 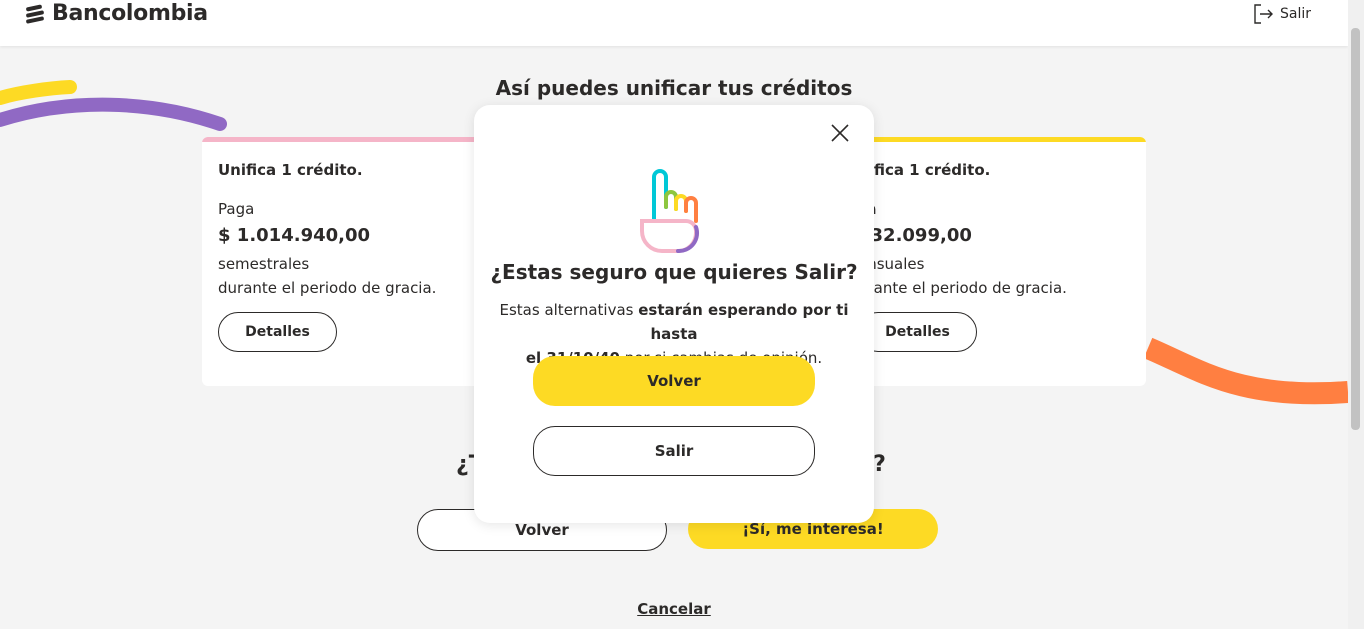 What do you see at coordinates (674, 88) in the screenshot?
I see `page-title: Así puedes unificar tus créditos` at bounding box center [674, 88].